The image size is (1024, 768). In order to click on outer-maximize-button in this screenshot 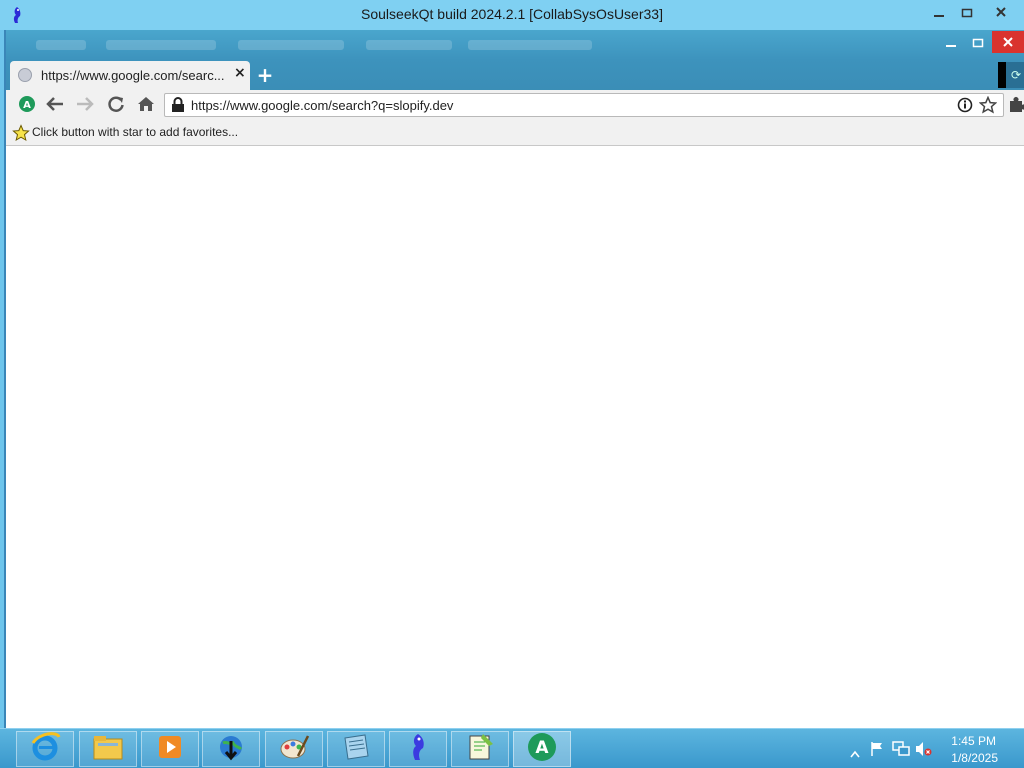, I will do `click(967, 12)`.